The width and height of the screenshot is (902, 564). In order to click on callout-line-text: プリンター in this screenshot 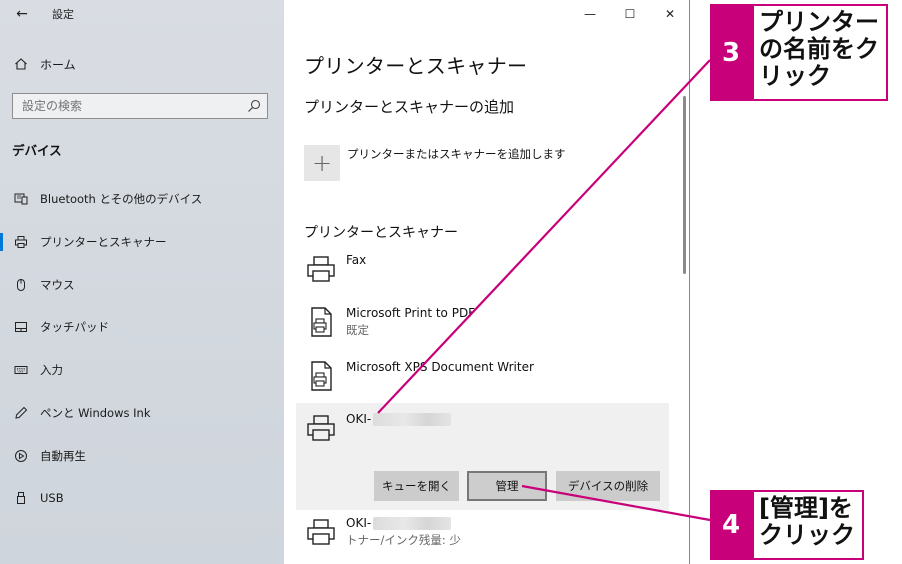, I will do `click(819, 22)`.